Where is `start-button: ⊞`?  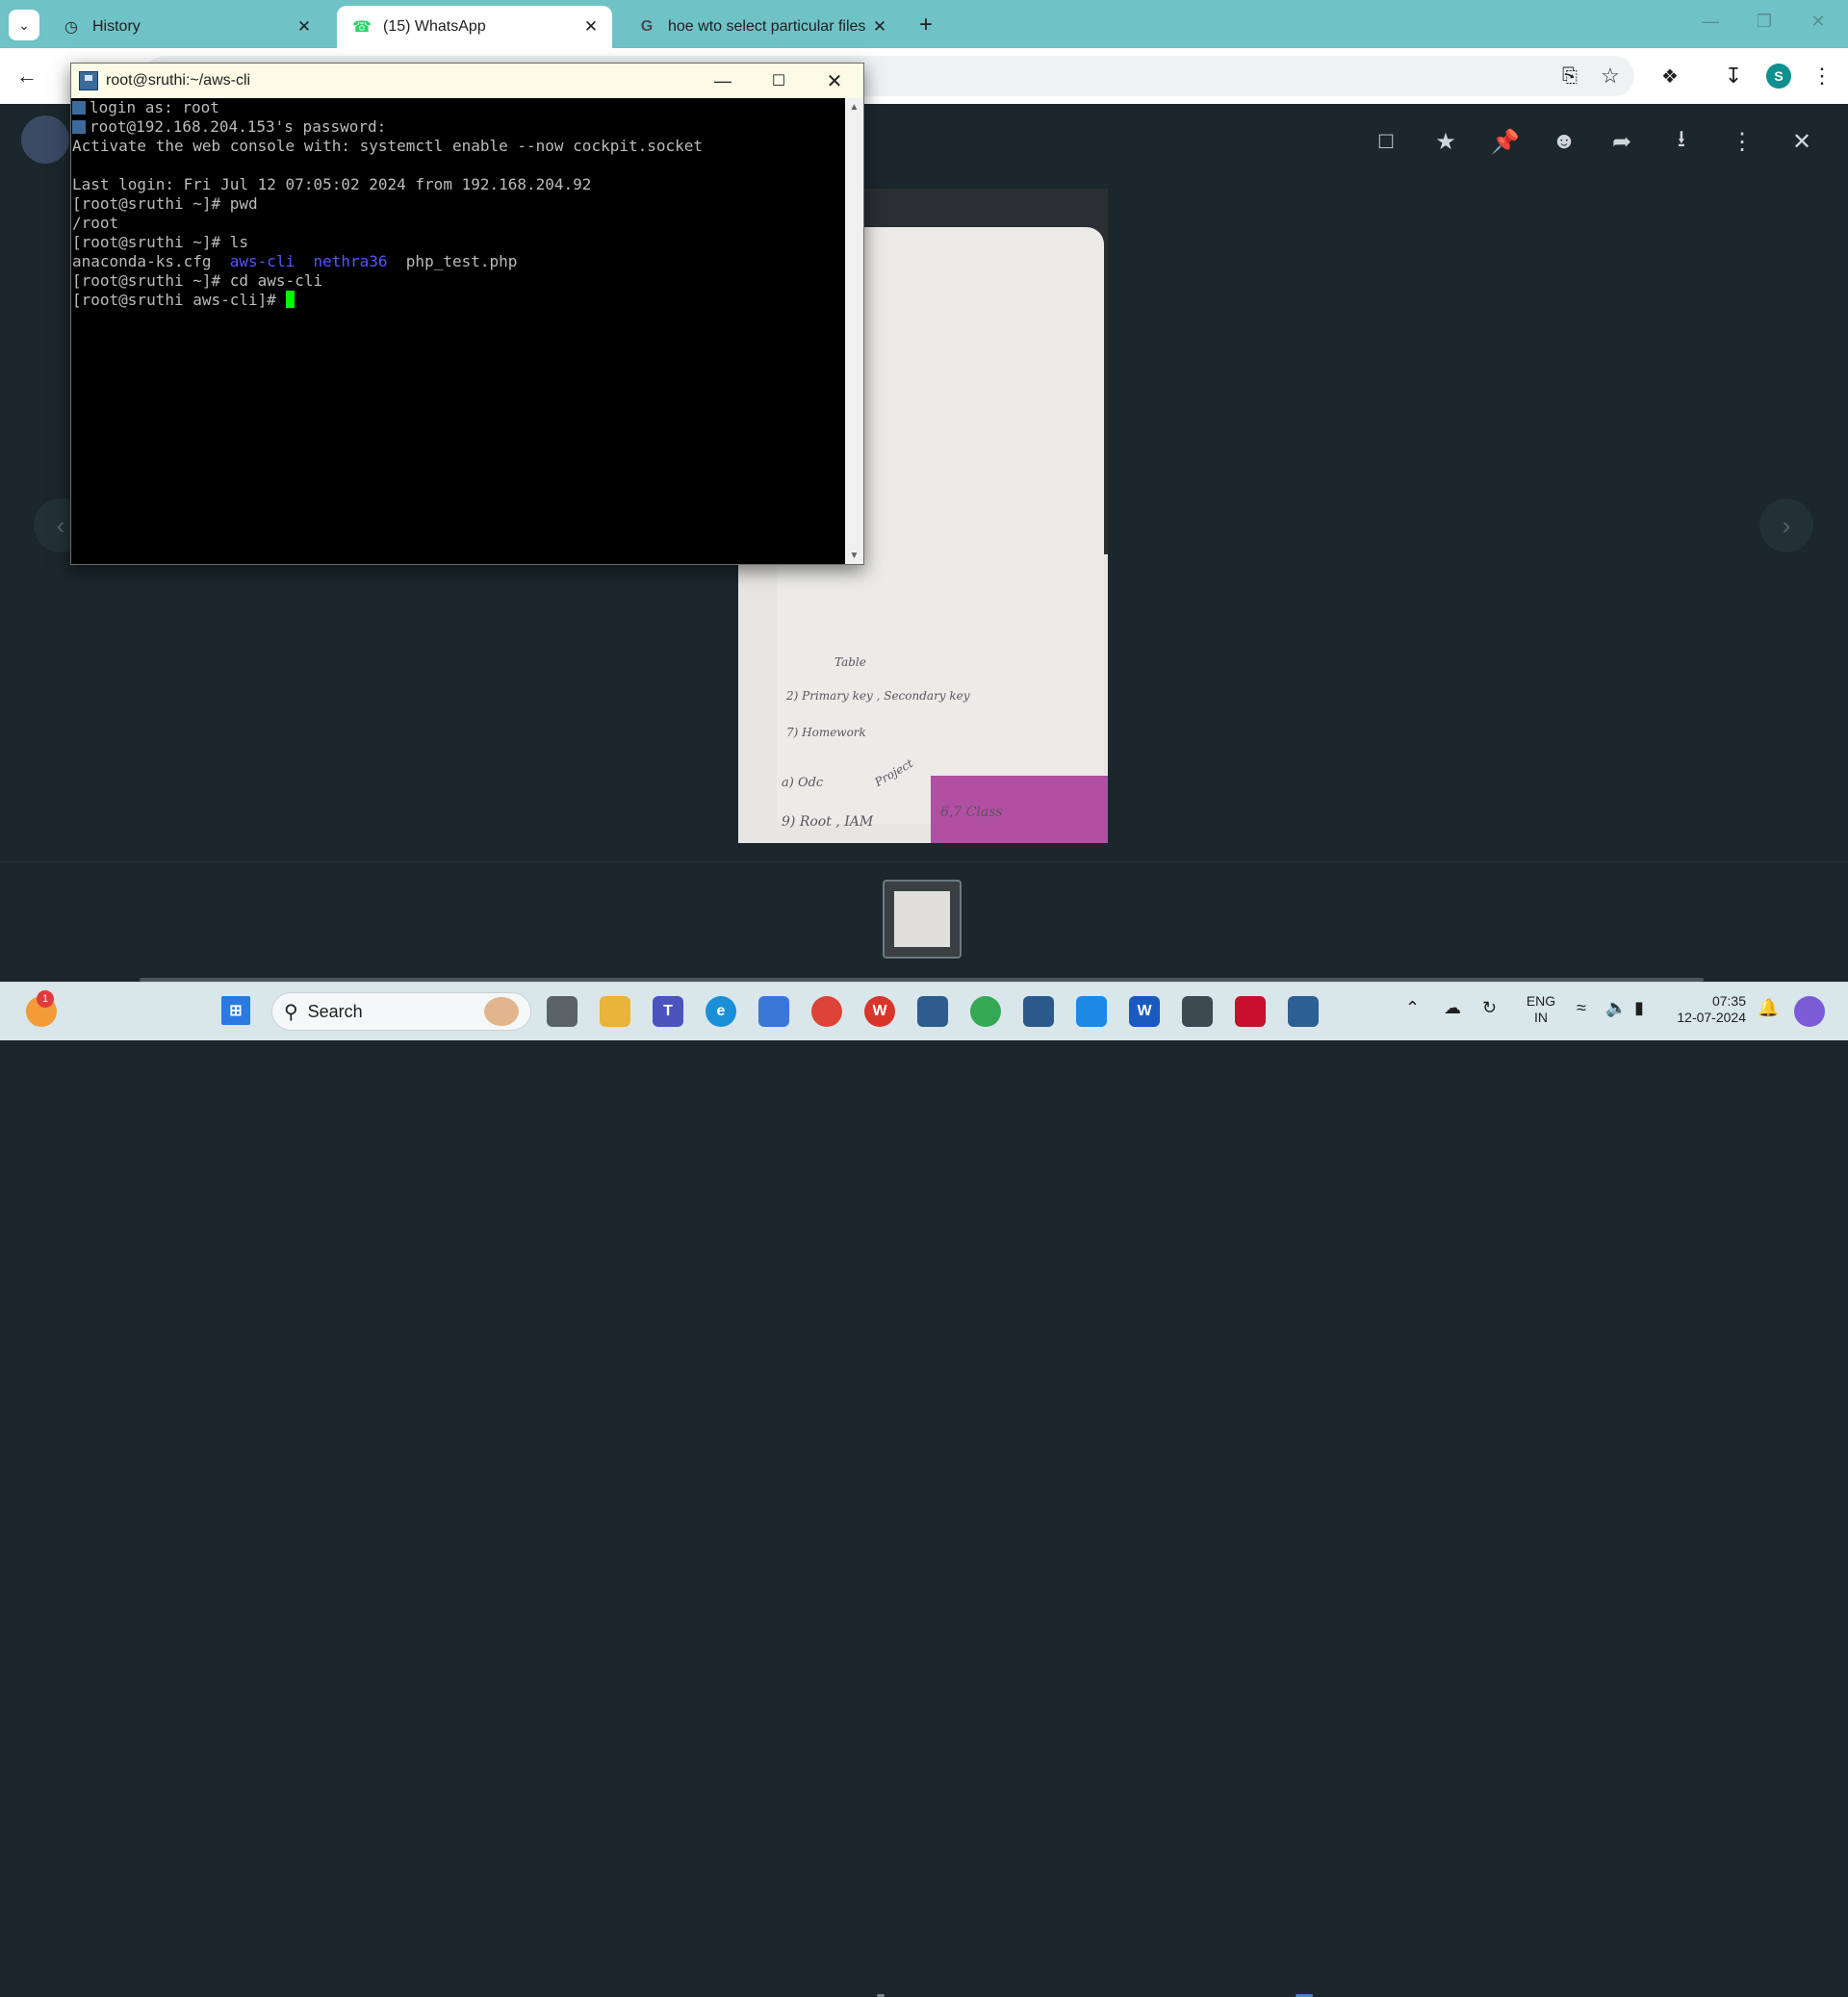 start-button: ⊞ is located at coordinates (235, 1011).